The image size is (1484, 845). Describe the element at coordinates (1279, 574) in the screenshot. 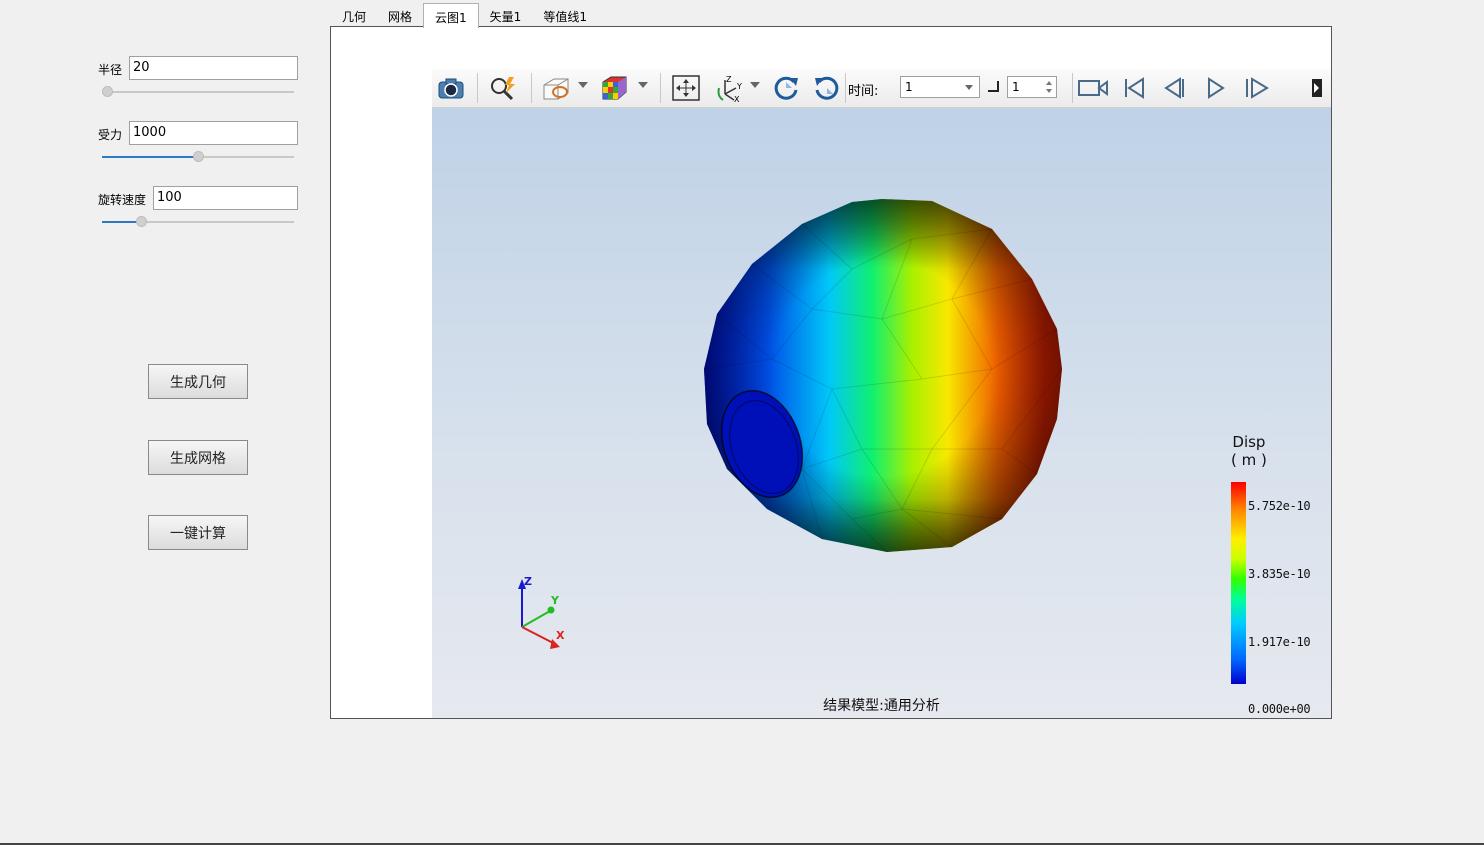

I see `legend-tick: 3.835e-10` at that location.